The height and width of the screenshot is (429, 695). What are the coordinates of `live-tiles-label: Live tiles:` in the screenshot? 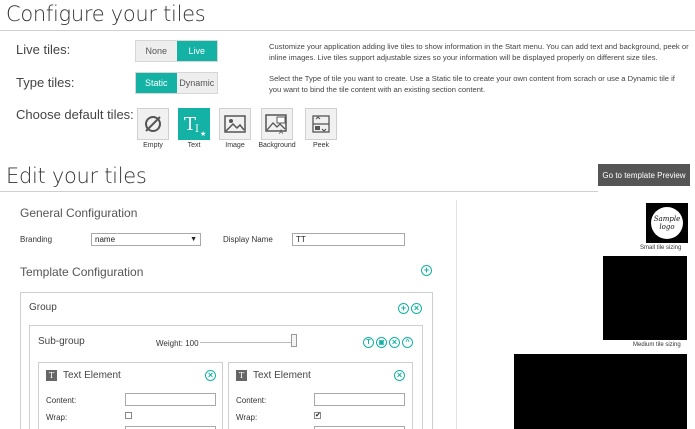 It's located at (43, 49).